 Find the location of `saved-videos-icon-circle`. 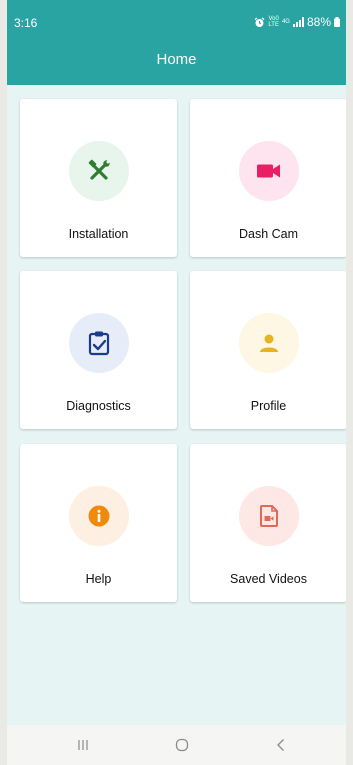

saved-videos-icon-circle is located at coordinates (269, 516).